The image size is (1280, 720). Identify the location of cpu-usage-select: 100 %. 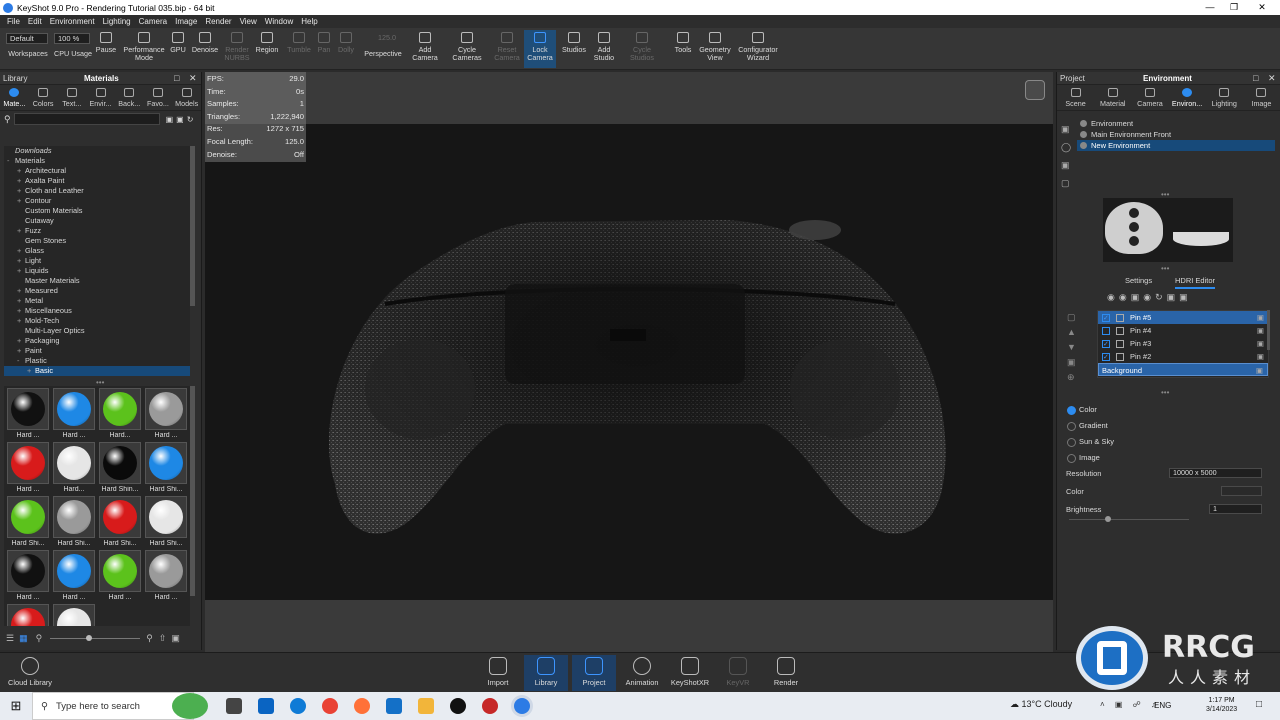
(72, 38).